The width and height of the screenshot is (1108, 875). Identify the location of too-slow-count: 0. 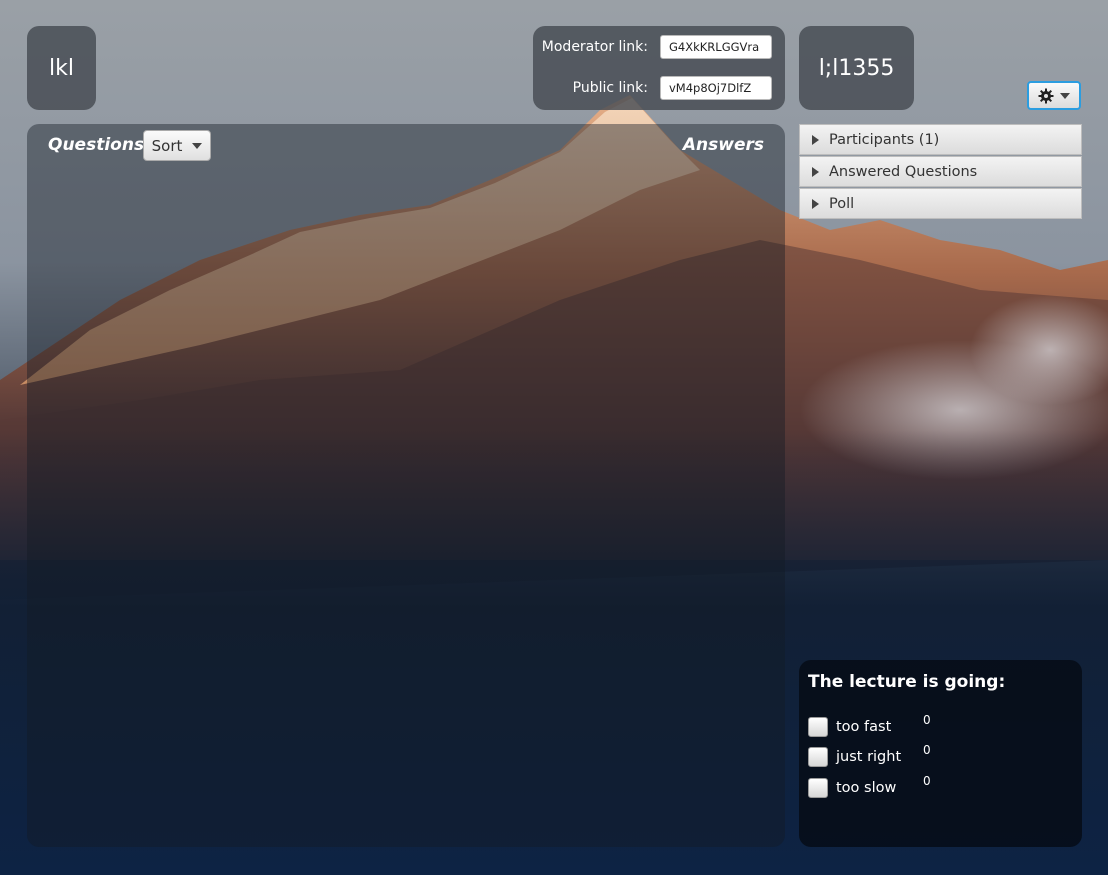
(927, 781).